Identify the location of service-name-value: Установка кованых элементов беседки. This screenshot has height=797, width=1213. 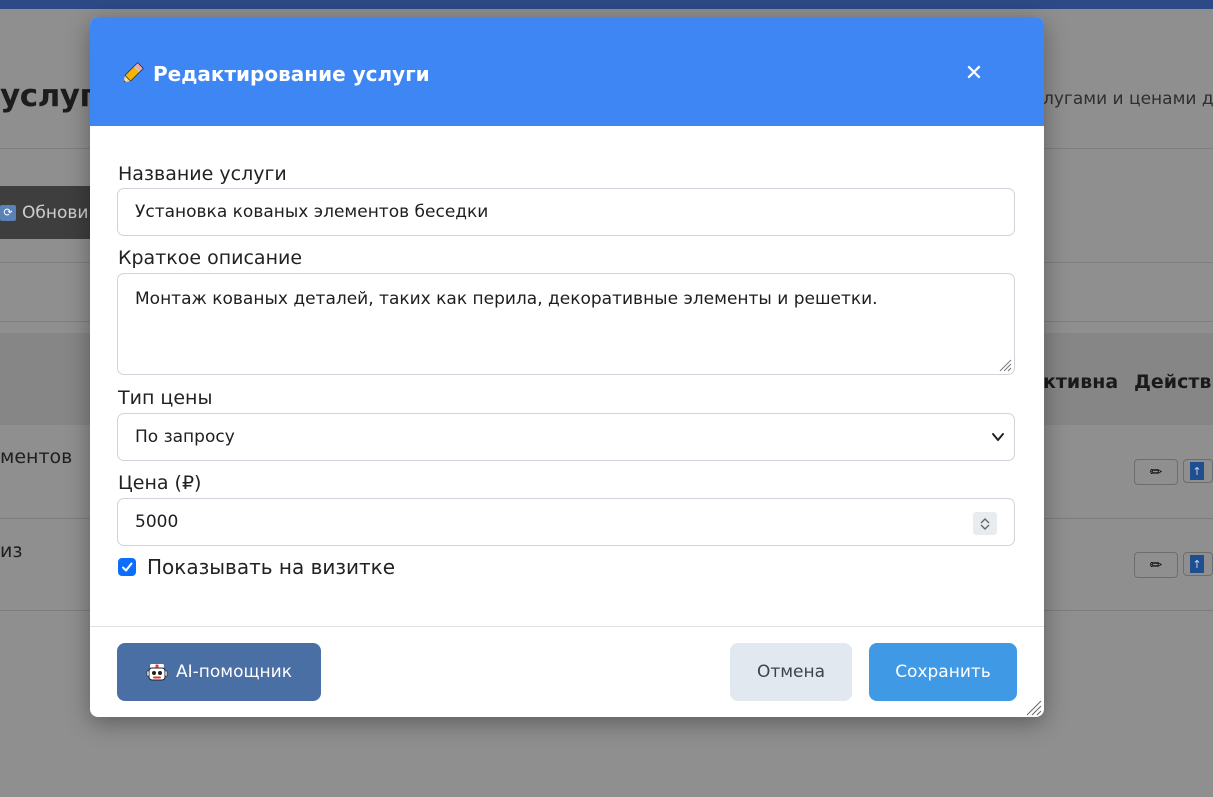
(312, 212).